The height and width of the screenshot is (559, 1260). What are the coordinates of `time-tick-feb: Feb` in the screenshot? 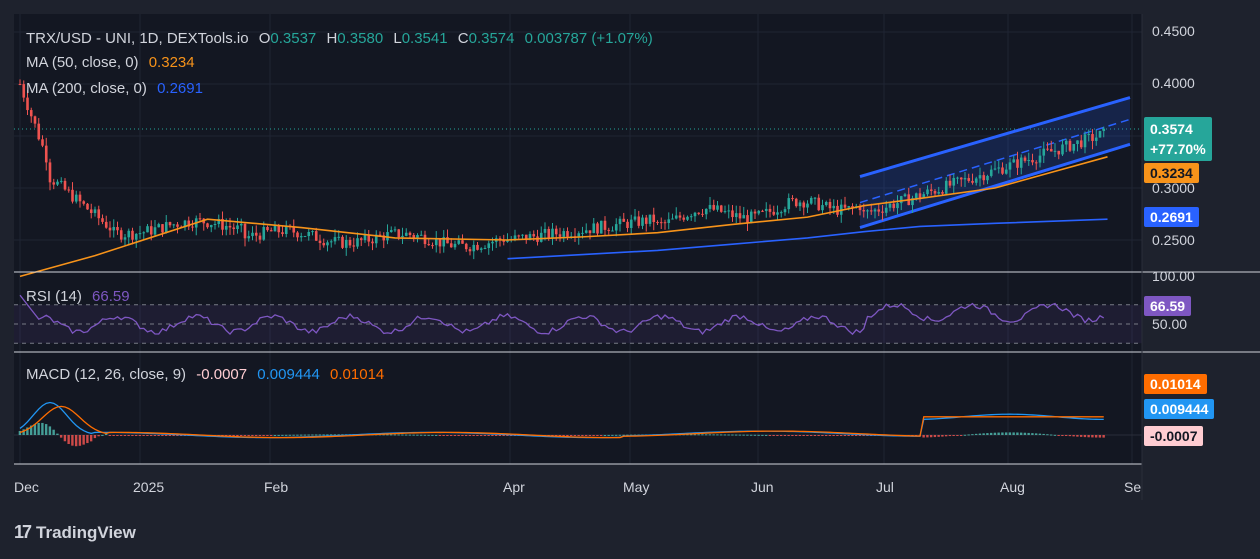 It's located at (276, 487).